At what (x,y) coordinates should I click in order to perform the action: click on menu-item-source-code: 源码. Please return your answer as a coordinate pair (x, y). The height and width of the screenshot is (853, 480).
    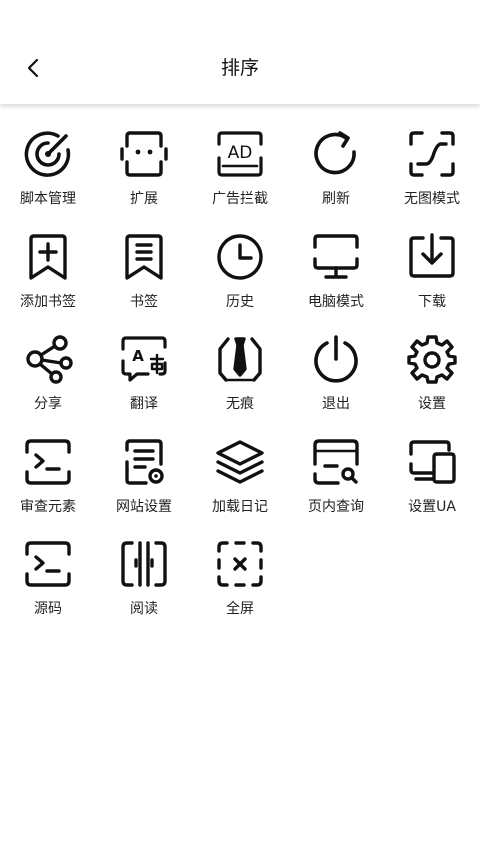
    Looking at the image, I should click on (48, 589).